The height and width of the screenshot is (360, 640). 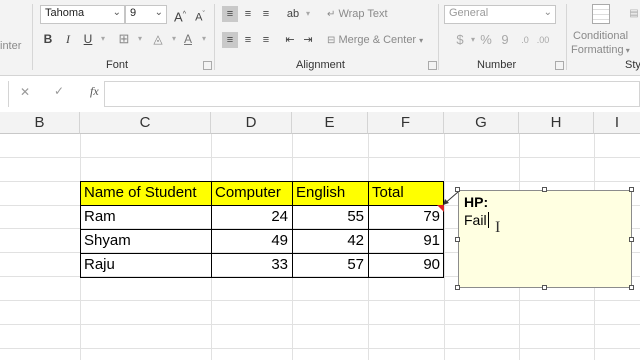 What do you see at coordinates (406, 193) in the screenshot?
I see `table-header-total: Total` at bounding box center [406, 193].